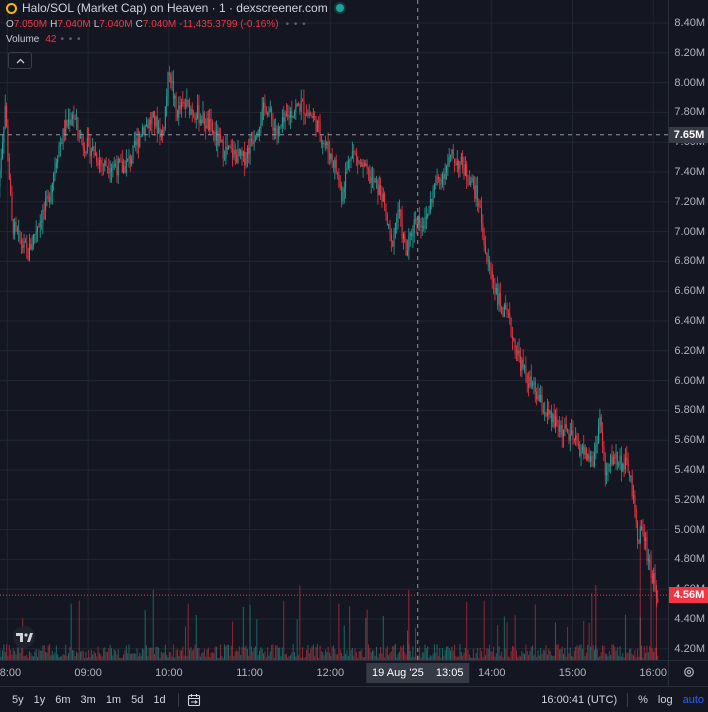 The height and width of the screenshot is (712, 708). What do you see at coordinates (653, 673) in the screenshot?
I see `time-tick-label: 16:00` at bounding box center [653, 673].